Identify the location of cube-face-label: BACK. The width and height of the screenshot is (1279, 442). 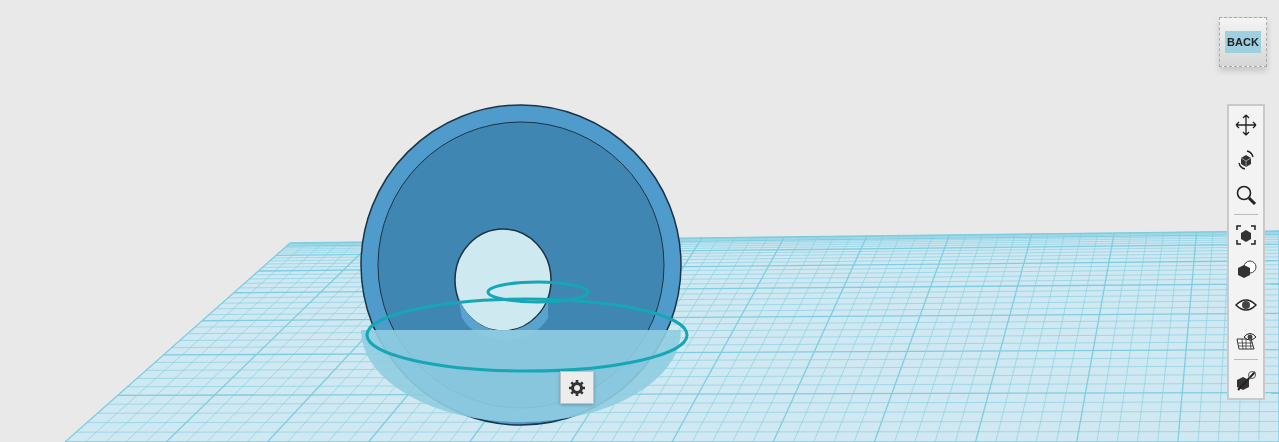
(1243, 42).